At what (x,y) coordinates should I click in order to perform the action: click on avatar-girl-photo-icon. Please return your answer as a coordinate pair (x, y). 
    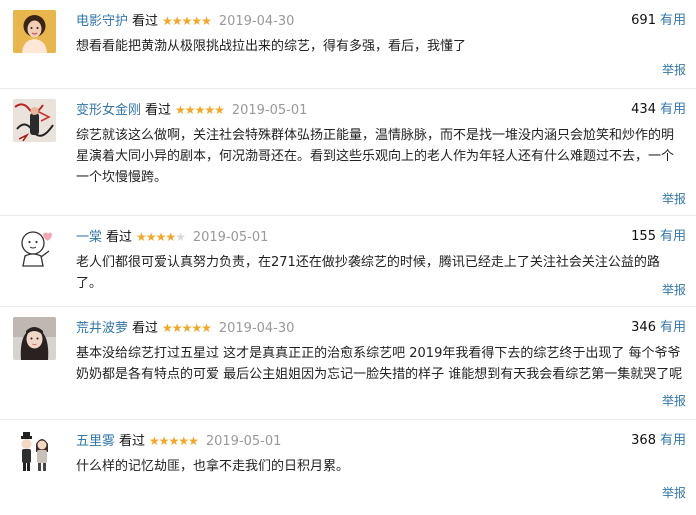
    Looking at the image, I should click on (34, 338).